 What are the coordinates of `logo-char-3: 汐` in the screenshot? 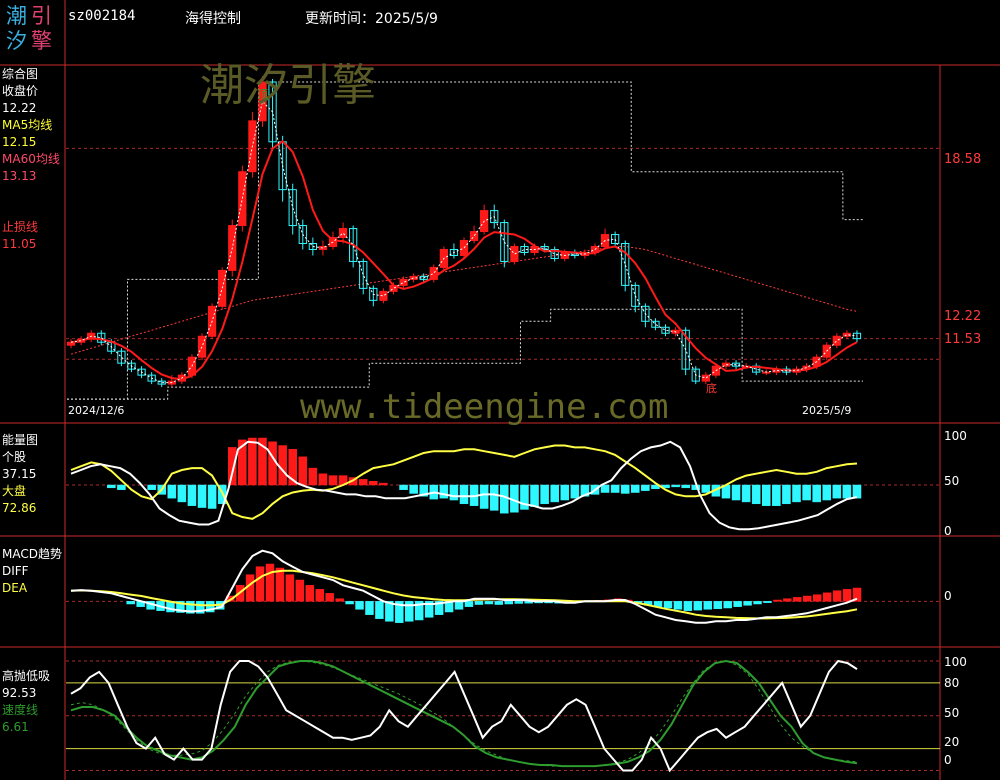 It's located at (16, 41).